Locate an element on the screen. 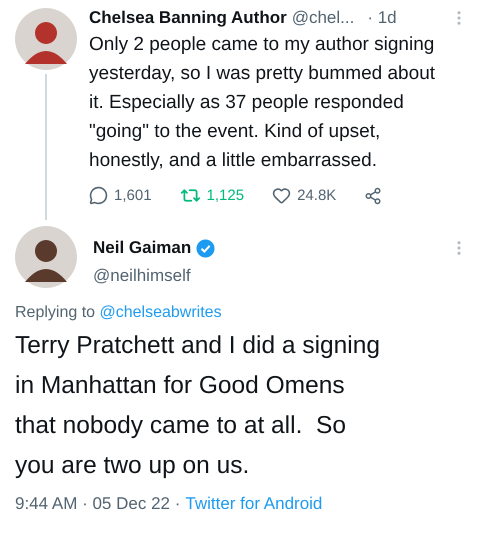  author-name: Neil Gaiman is located at coordinates (142, 248).